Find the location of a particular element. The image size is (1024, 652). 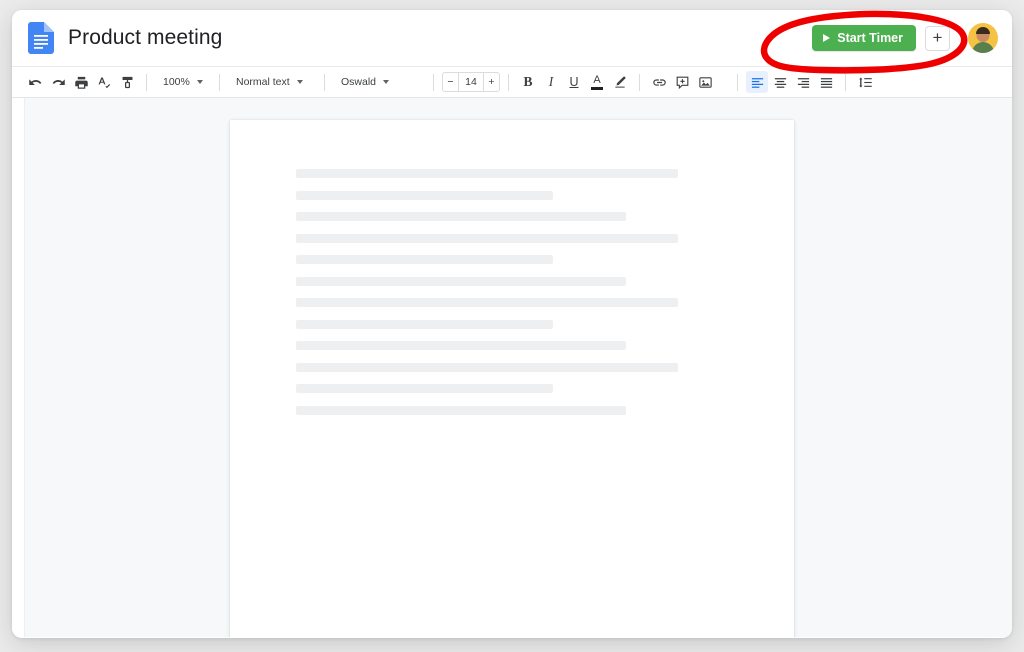

zoom-value: 100% is located at coordinates (176, 82).